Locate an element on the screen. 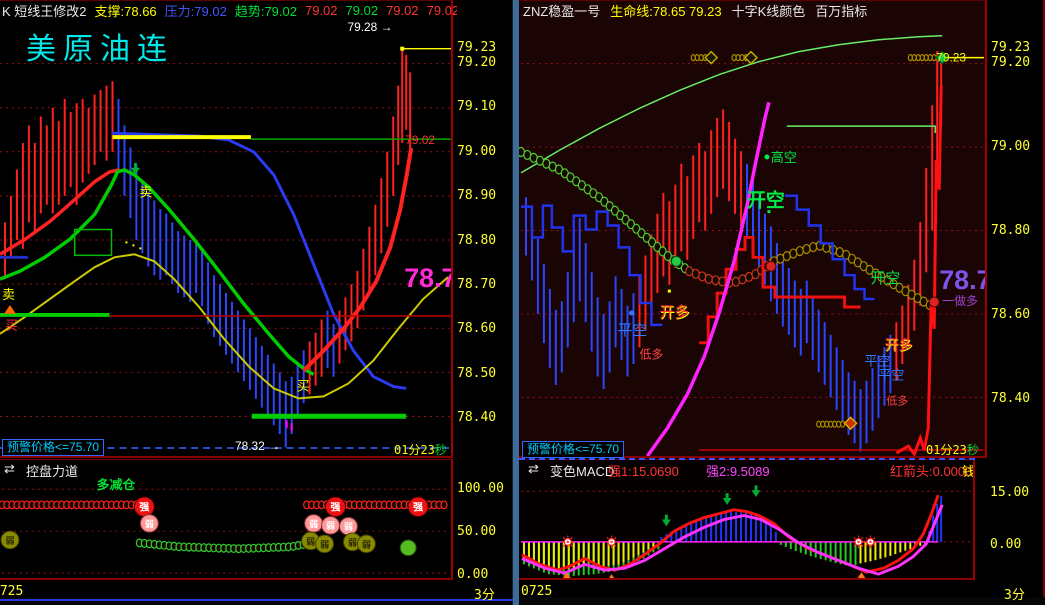  right-indicator-axis: 15.00 0.00 is located at coordinates (1017, 519).